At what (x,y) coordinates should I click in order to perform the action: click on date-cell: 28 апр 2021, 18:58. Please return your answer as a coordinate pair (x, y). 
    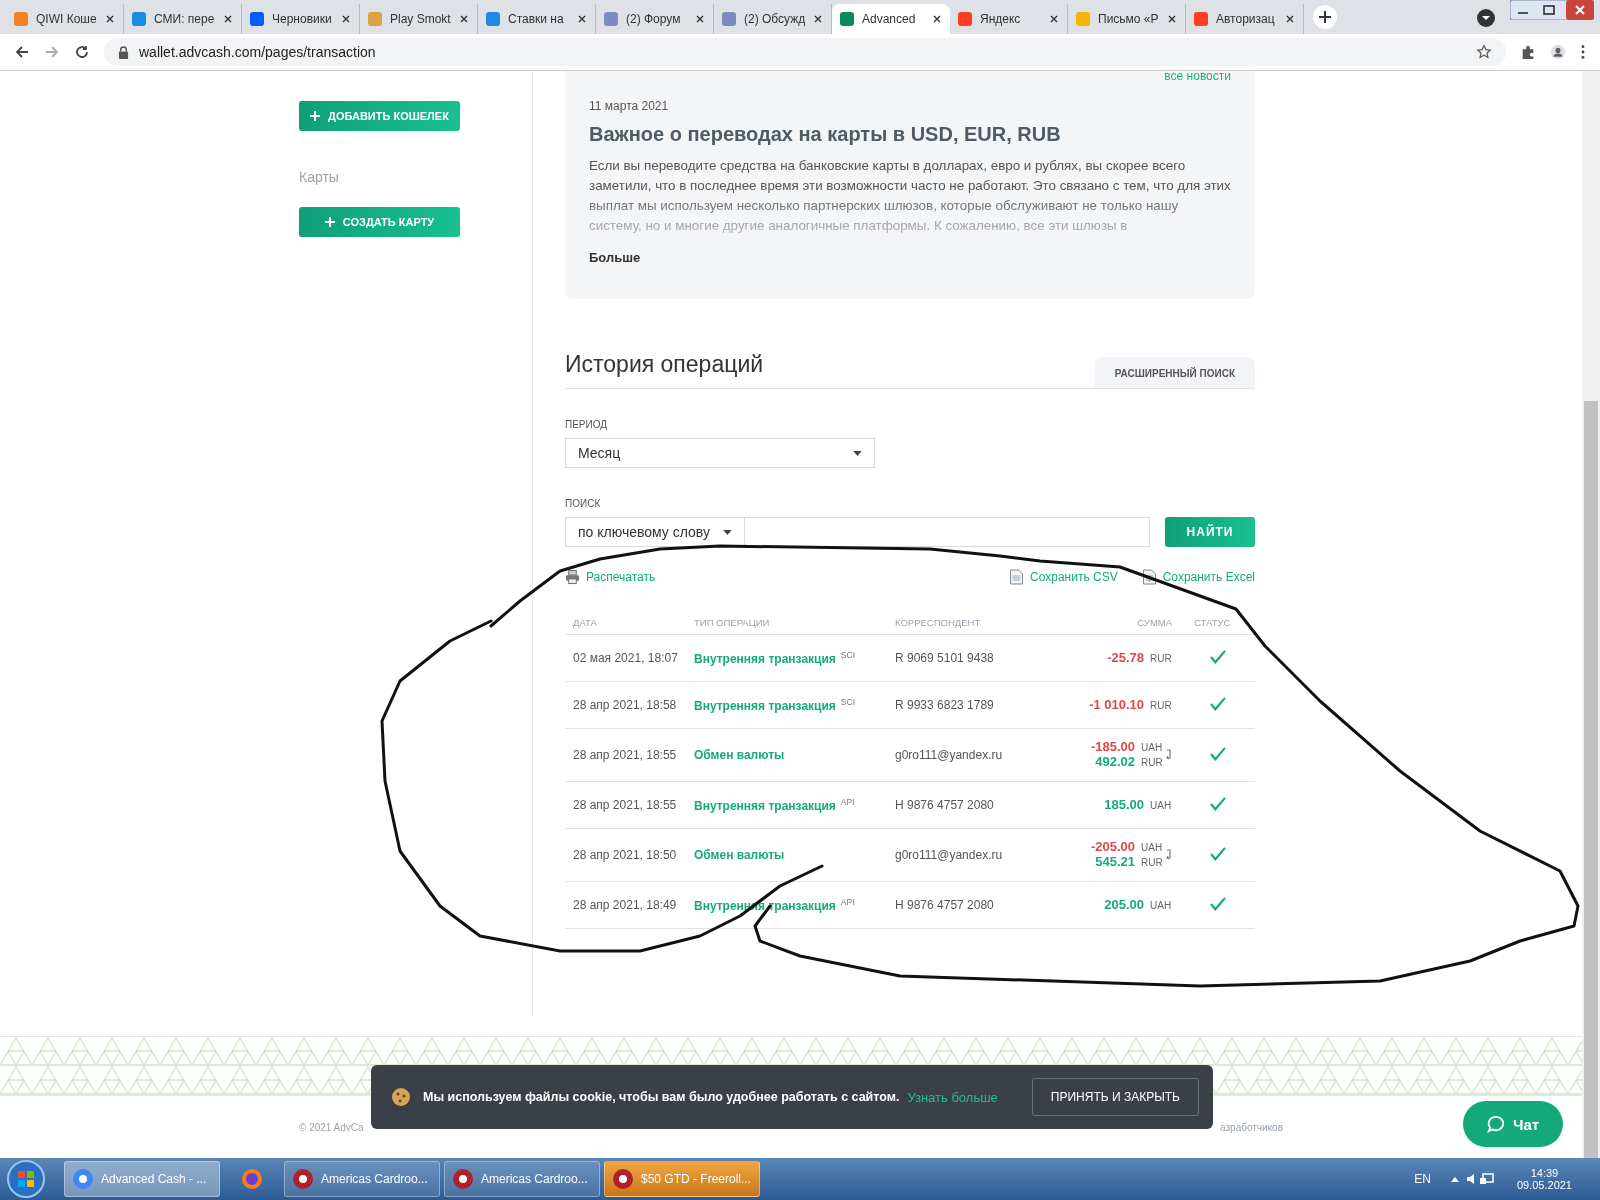
    Looking at the image, I should click on (625, 705).